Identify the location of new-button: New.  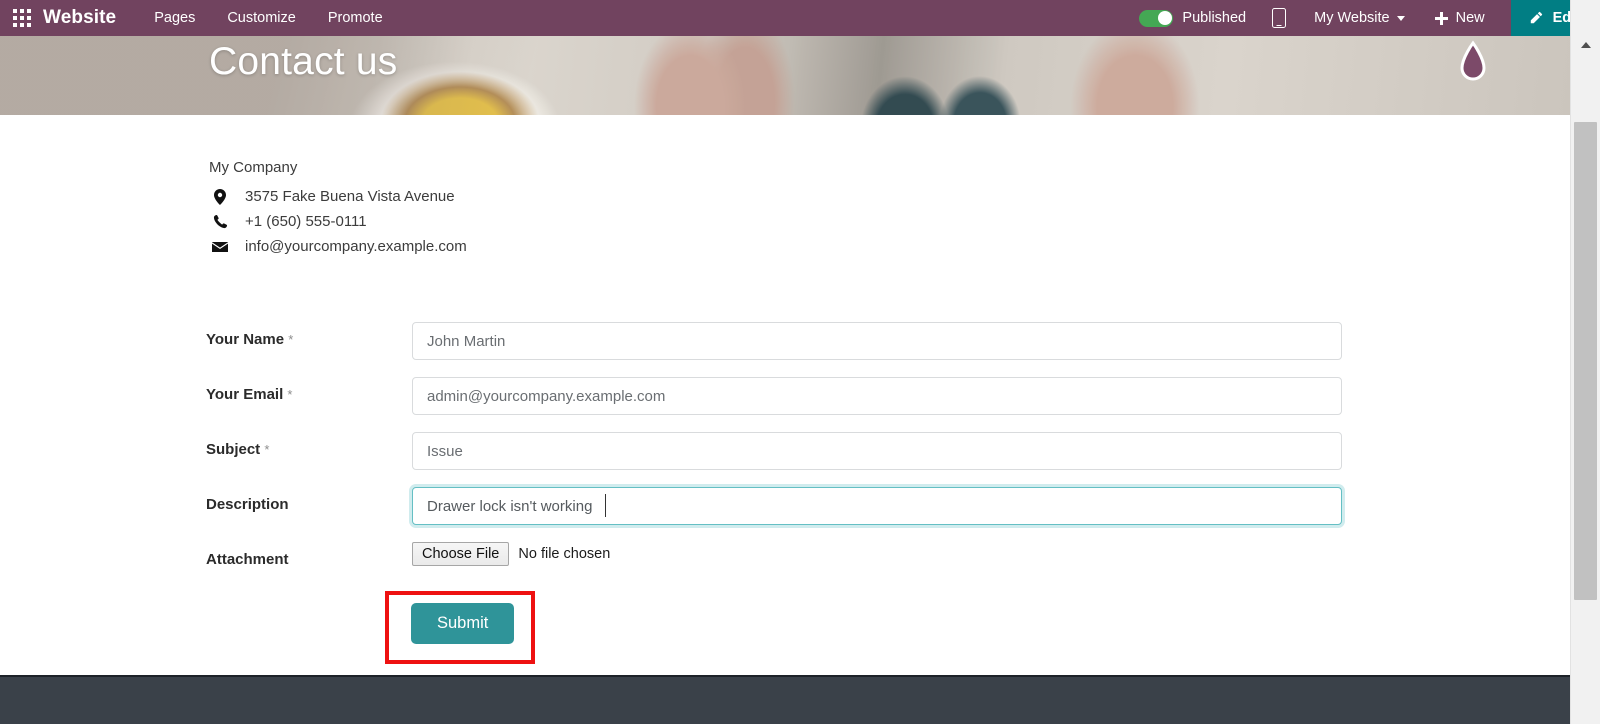
(1459, 18).